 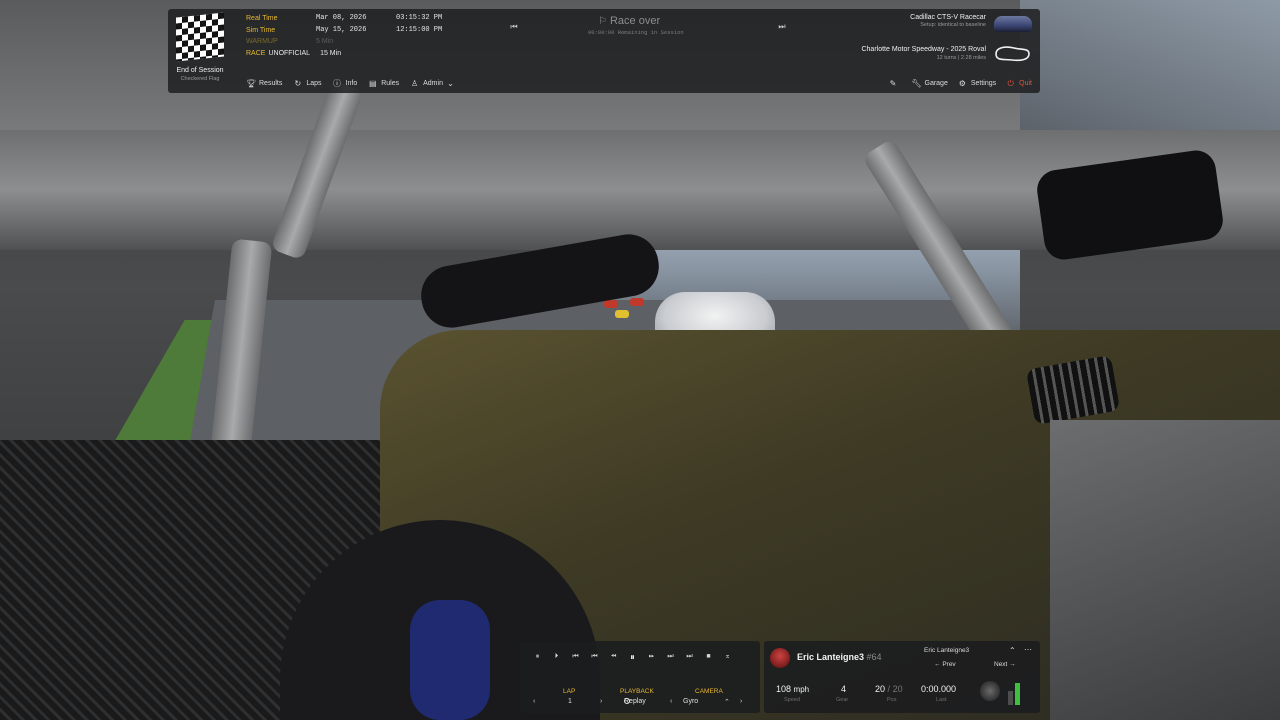 I want to click on skip-start-icon: ⏮︎, so click(x=575, y=657).